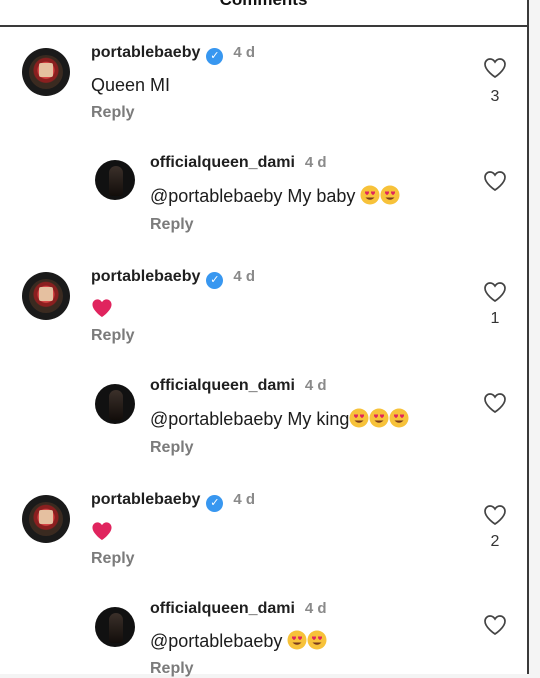 This screenshot has width=540, height=678. What do you see at coordinates (495, 318) in the screenshot?
I see `like-count: 1` at bounding box center [495, 318].